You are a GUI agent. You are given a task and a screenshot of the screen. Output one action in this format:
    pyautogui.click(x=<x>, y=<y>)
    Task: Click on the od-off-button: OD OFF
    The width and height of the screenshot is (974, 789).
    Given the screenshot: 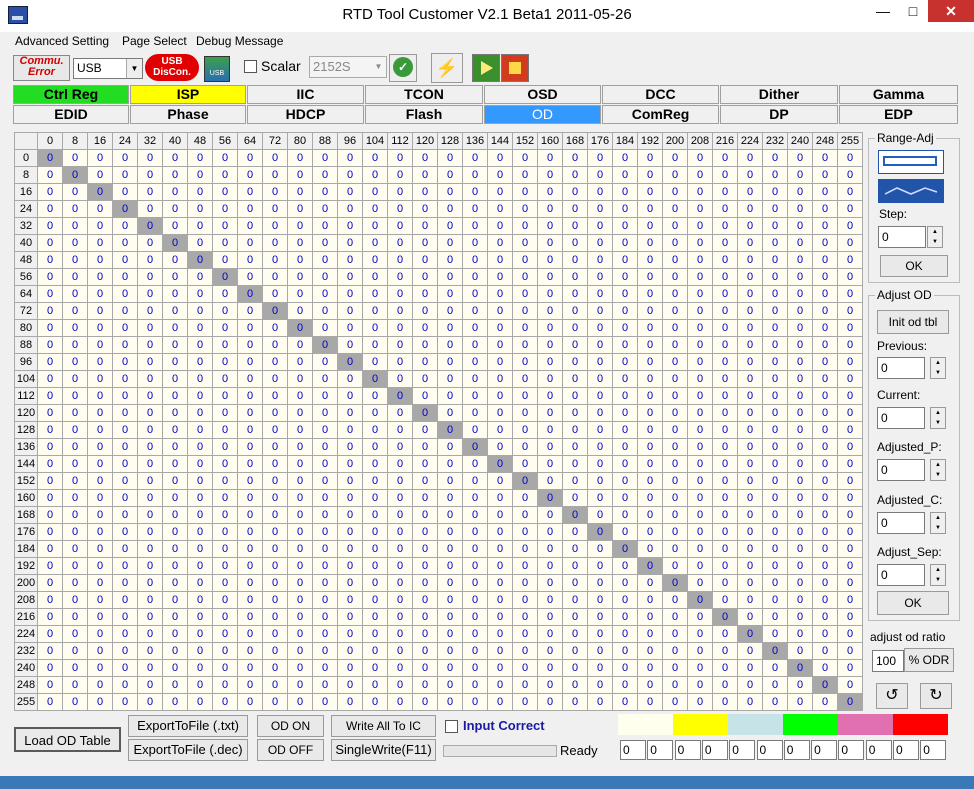 What is the action you would take?
    pyautogui.click(x=290, y=750)
    